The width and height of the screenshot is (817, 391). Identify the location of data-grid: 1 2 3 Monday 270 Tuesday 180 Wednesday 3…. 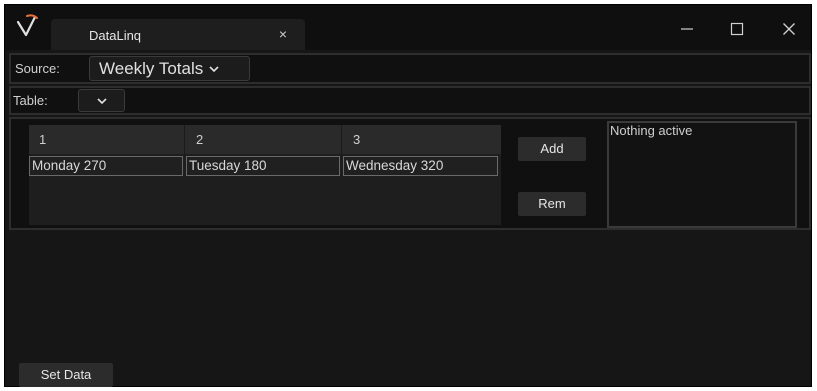
(265, 175).